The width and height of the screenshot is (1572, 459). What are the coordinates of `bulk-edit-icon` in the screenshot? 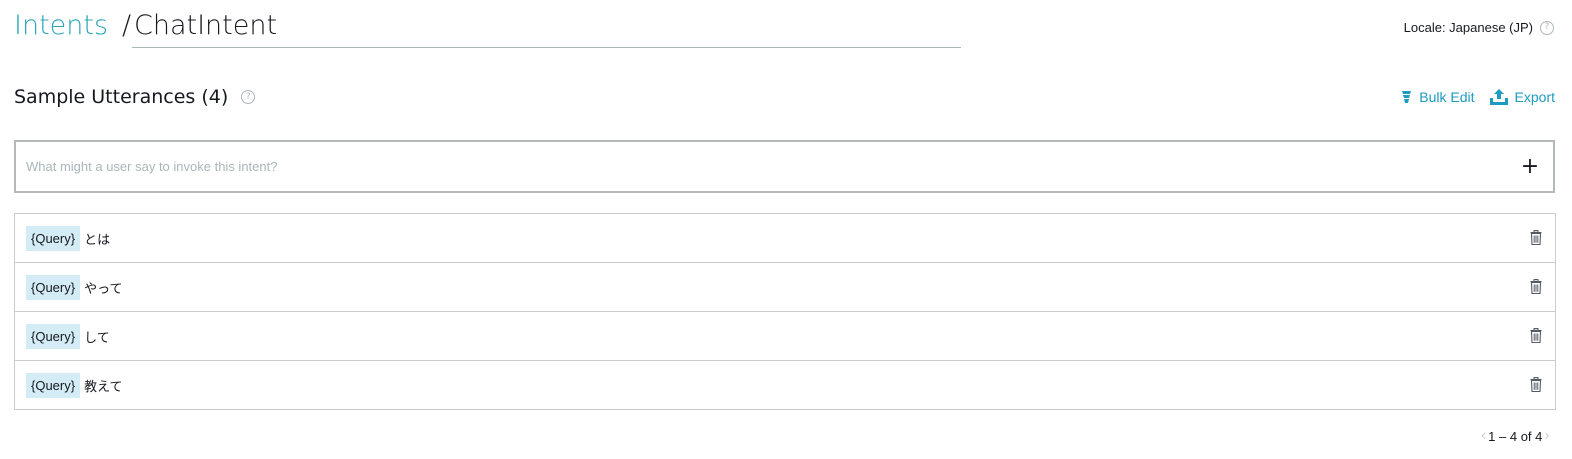 It's located at (1407, 97).